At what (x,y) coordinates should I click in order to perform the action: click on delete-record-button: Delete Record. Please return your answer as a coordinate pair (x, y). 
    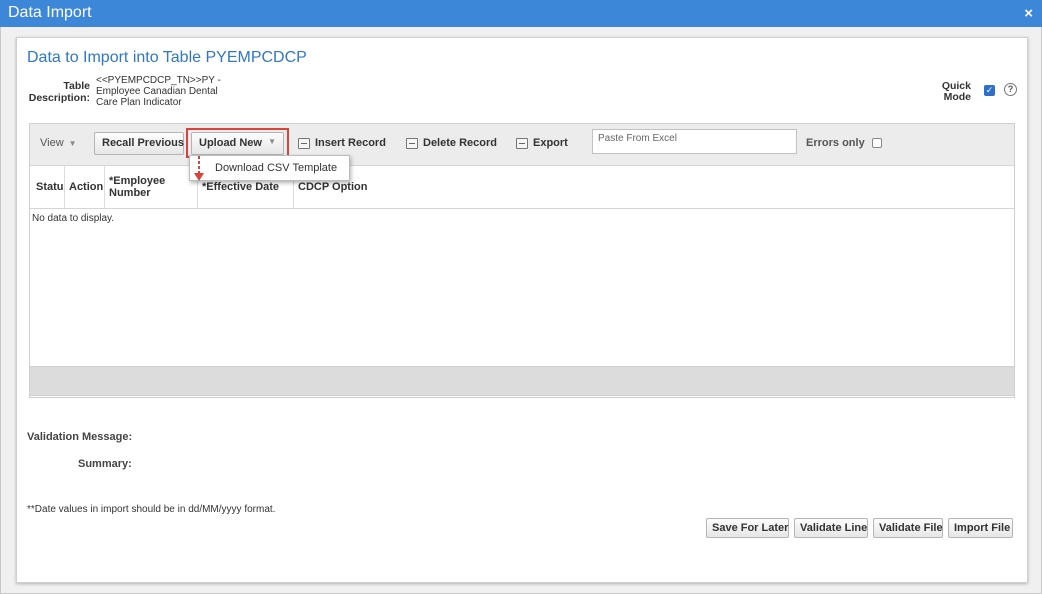
    Looking at the image, I should click on (451, 143).